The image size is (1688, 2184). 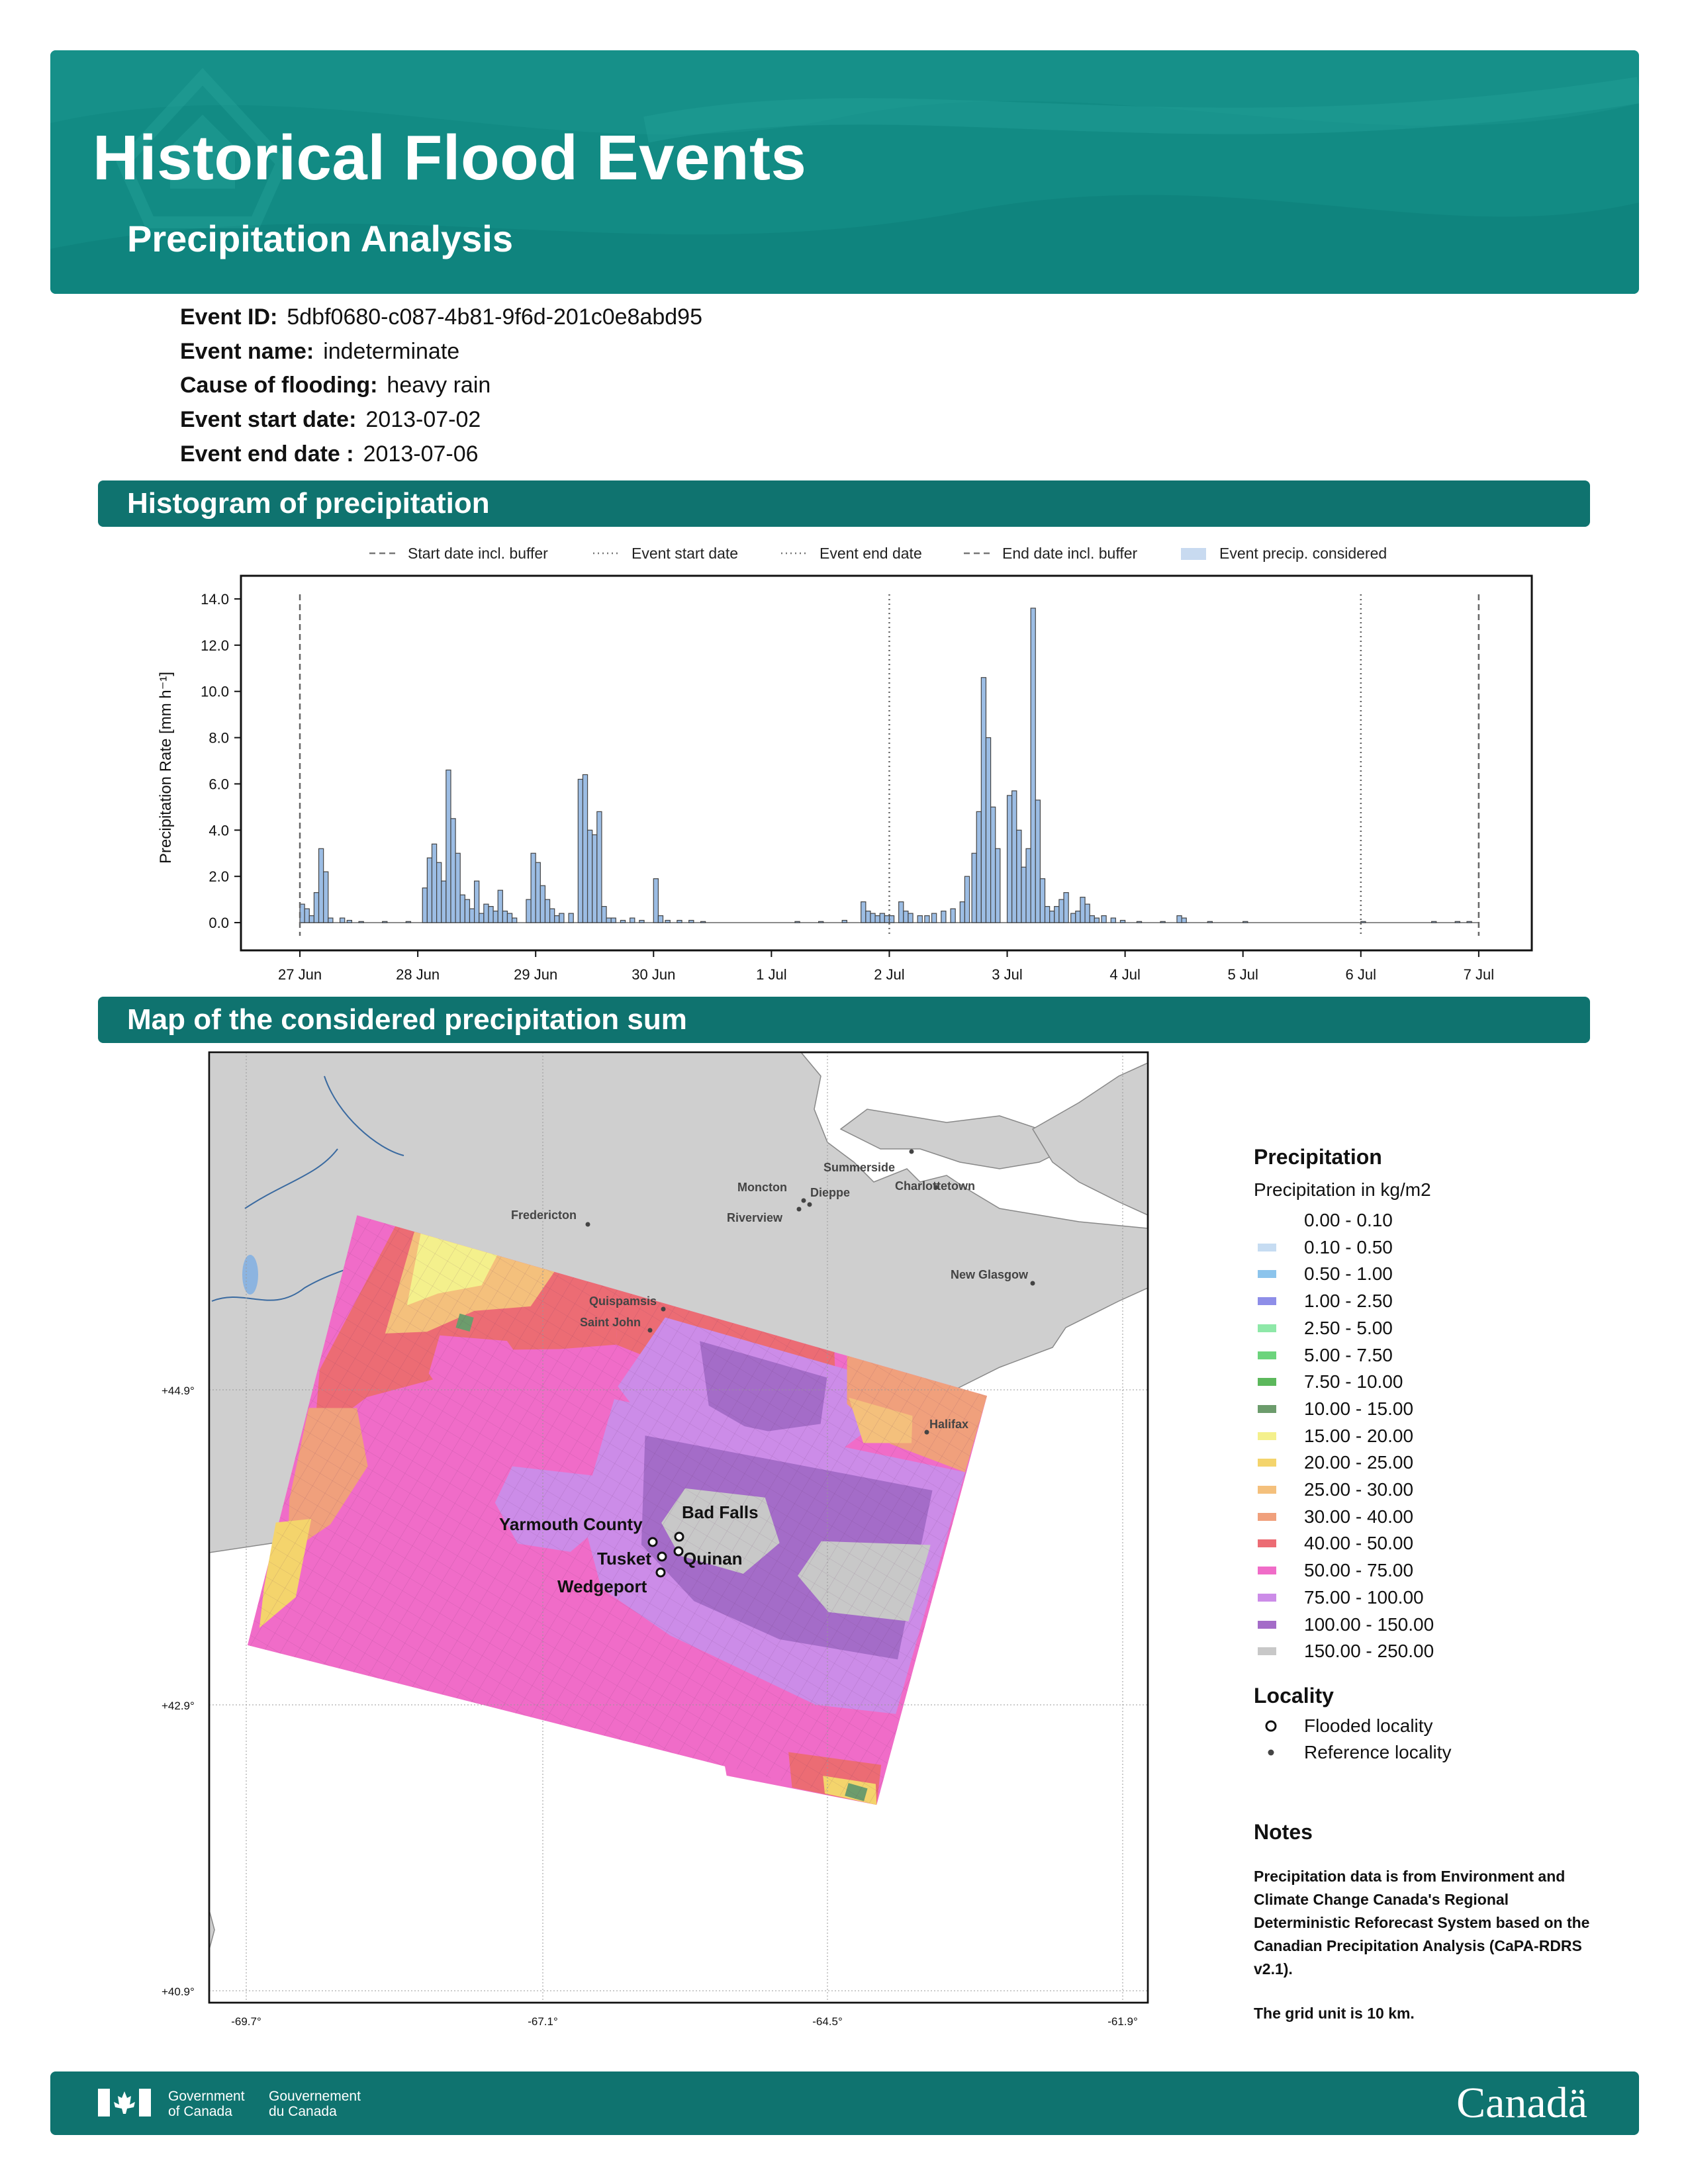 I want to click on locality-legend-title: Locality, so click(x=1294, y=1695).